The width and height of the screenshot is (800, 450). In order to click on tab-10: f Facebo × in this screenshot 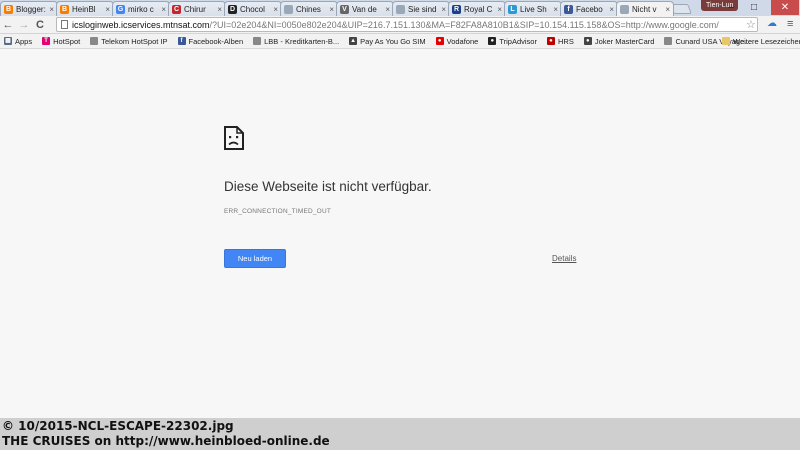, I will do `click(589, 8)`.